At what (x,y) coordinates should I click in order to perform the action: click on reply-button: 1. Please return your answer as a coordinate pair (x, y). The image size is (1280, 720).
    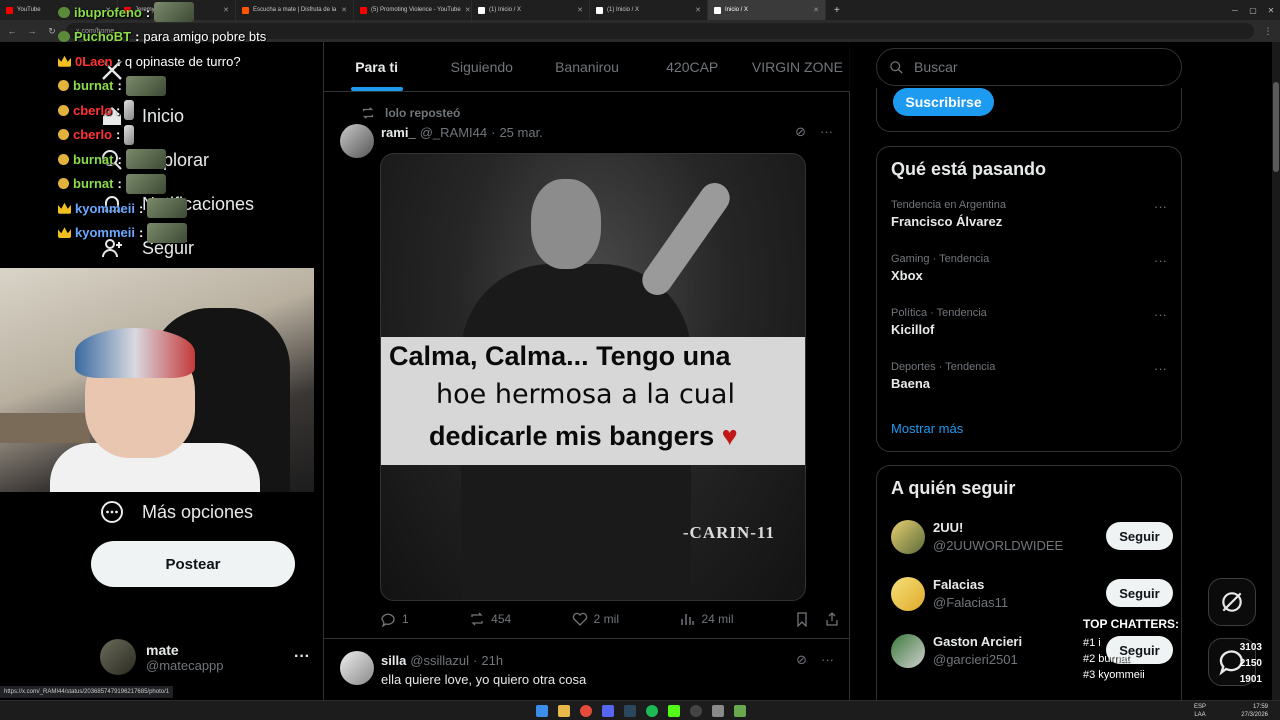
    Looking at the image, I should click on (394, 619).